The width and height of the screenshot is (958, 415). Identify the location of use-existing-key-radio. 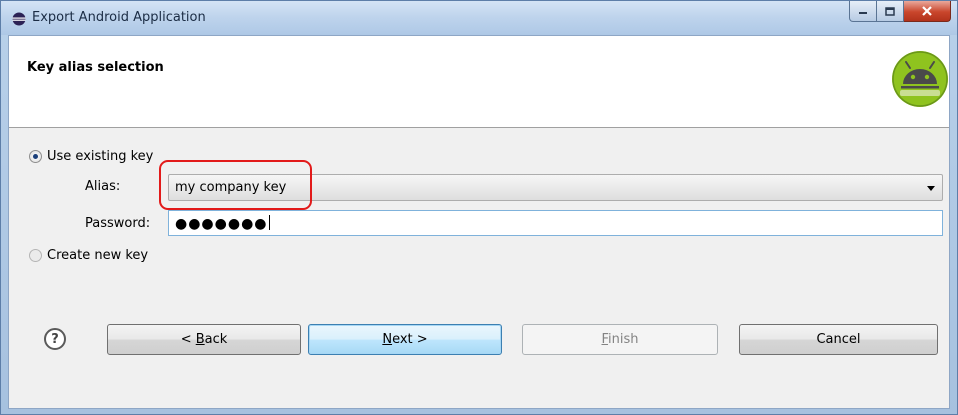
(35, 156).